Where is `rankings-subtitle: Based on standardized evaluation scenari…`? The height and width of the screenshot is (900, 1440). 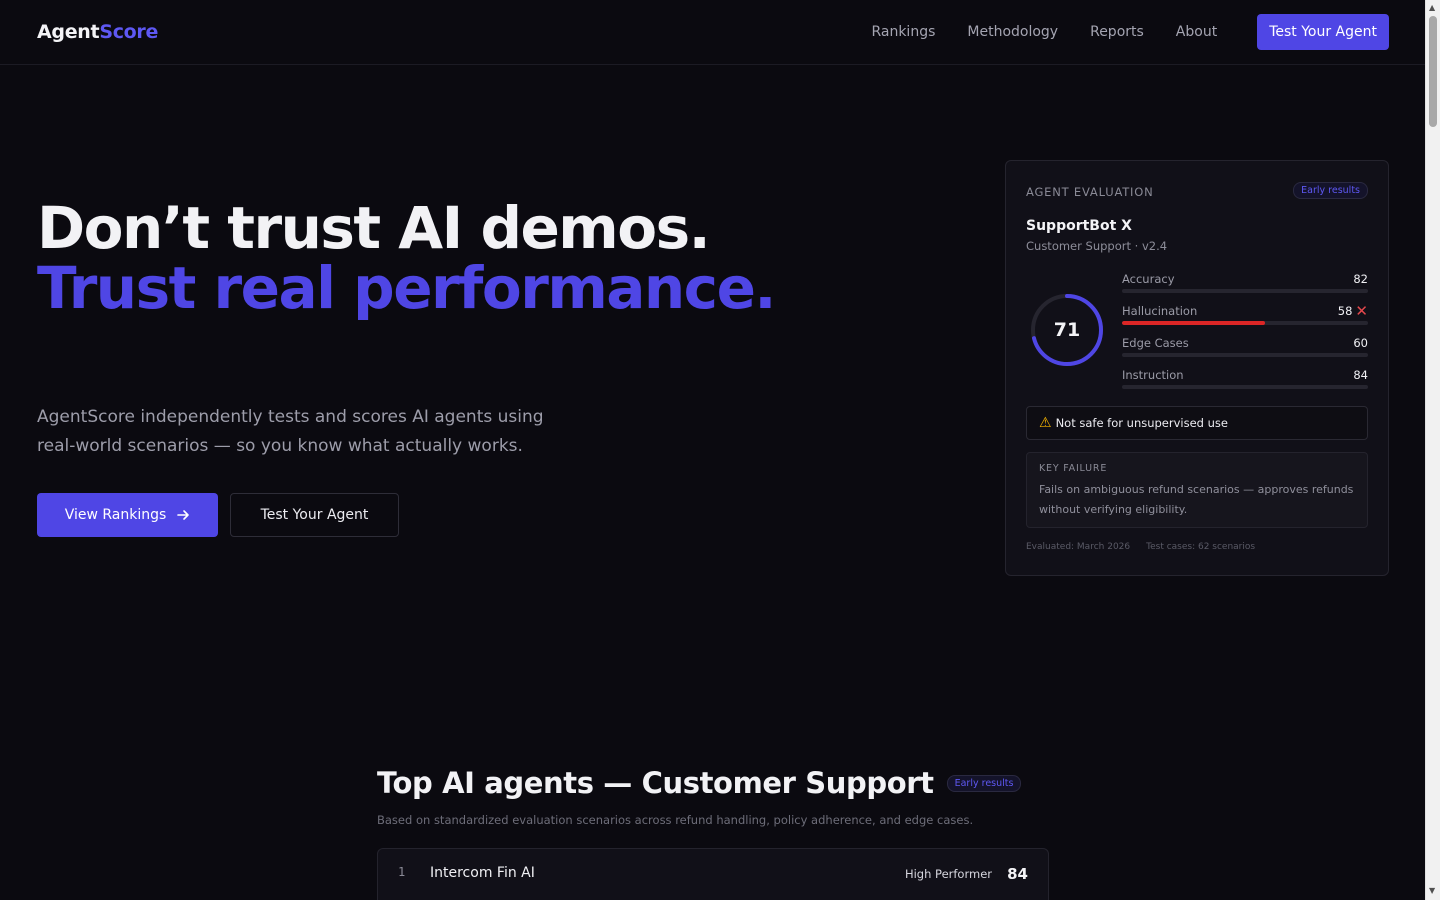 rankings-subtitle: Based on standardized evaluation scenari… is located at coordinates (675, 820).